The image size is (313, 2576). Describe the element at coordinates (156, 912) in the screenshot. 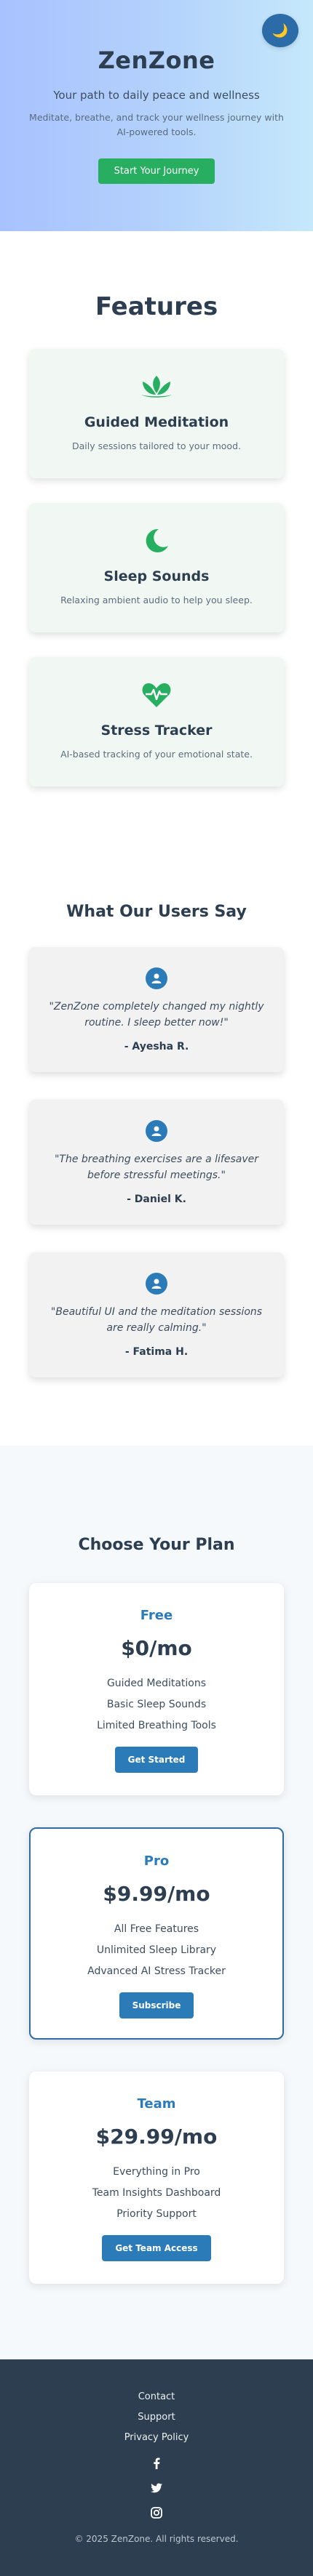

I see `testimonials-title: What Our Users Say` at that location.